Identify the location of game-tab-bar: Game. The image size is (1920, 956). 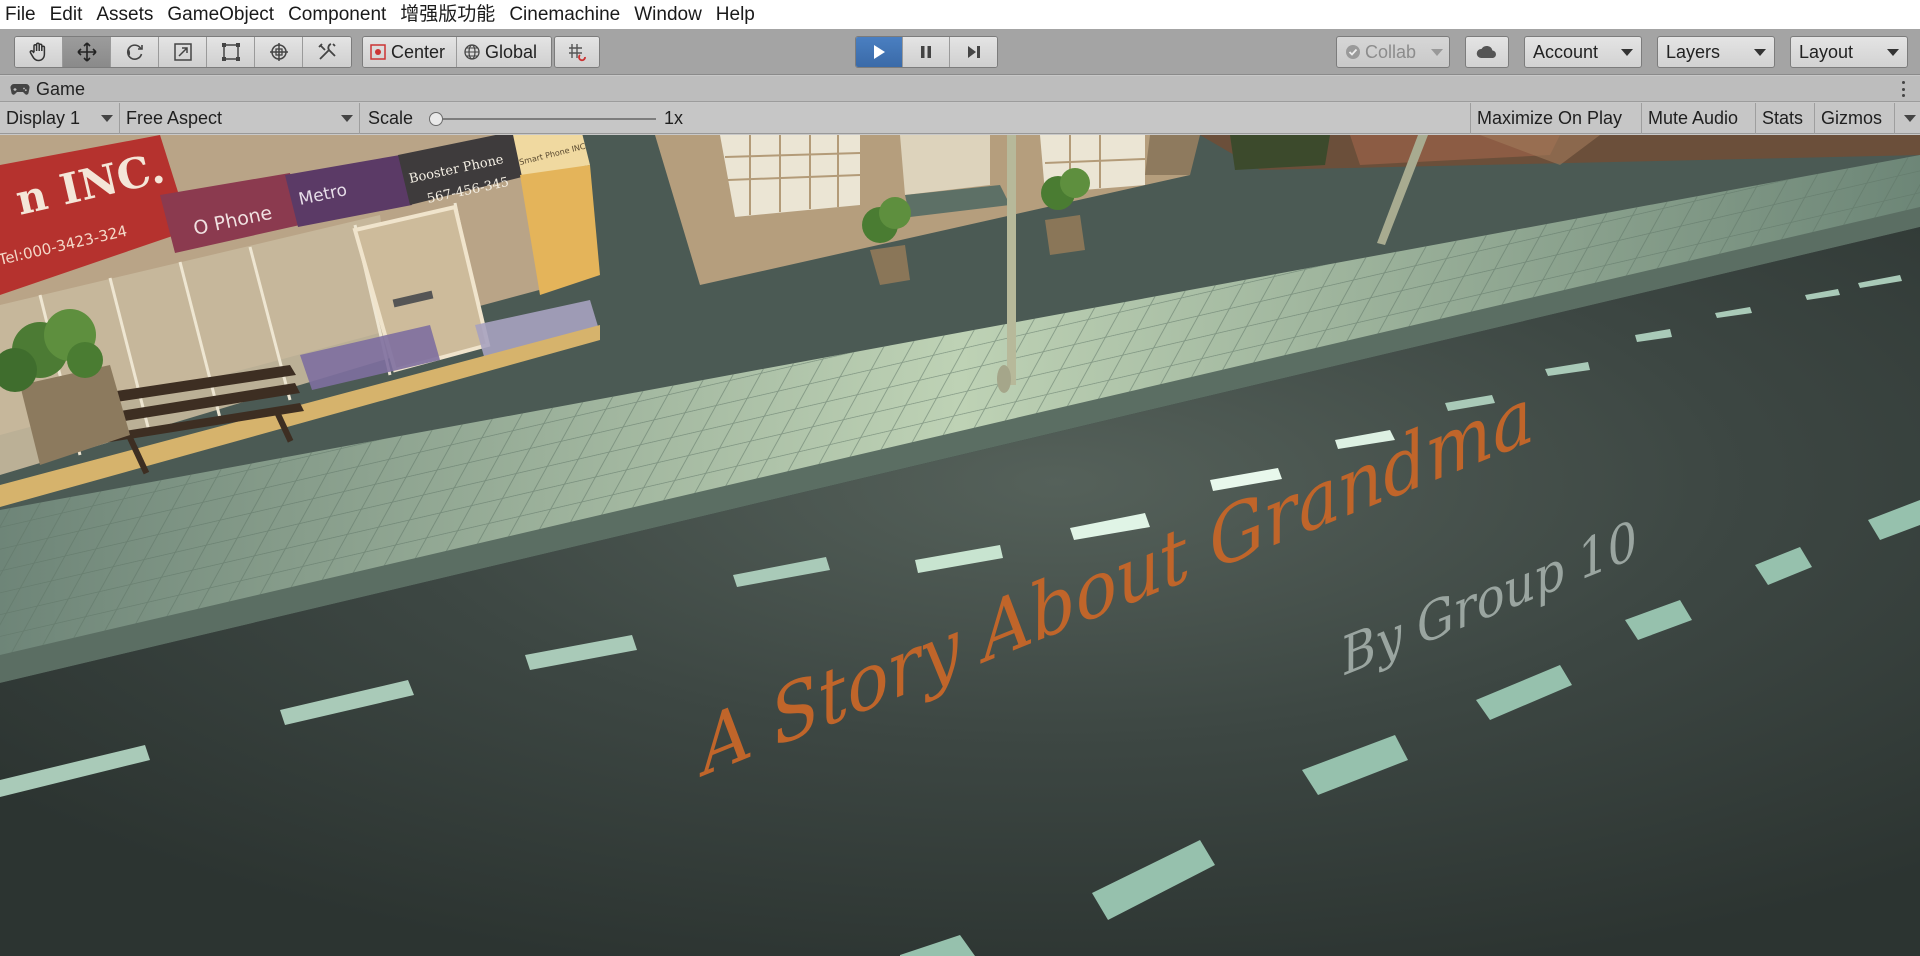
(960, 89).